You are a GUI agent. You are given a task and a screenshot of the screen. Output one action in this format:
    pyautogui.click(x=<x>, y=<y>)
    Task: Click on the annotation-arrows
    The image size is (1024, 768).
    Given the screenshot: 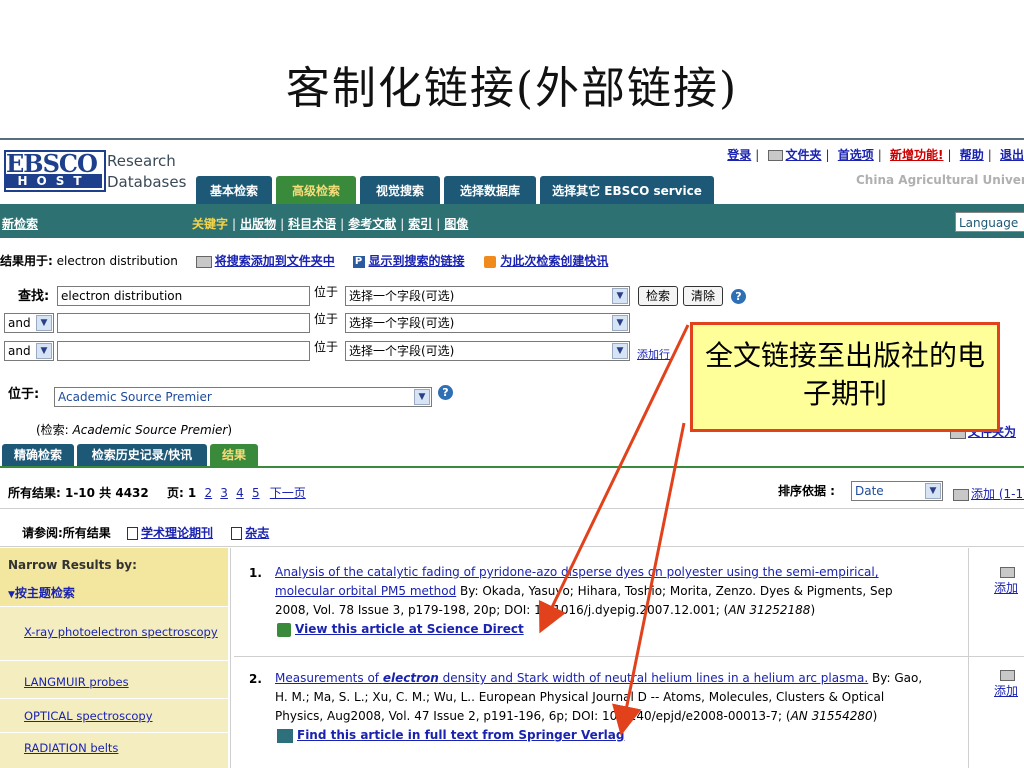 What is the action you would take?
    pyautogui.click(x=614, y=530)
    